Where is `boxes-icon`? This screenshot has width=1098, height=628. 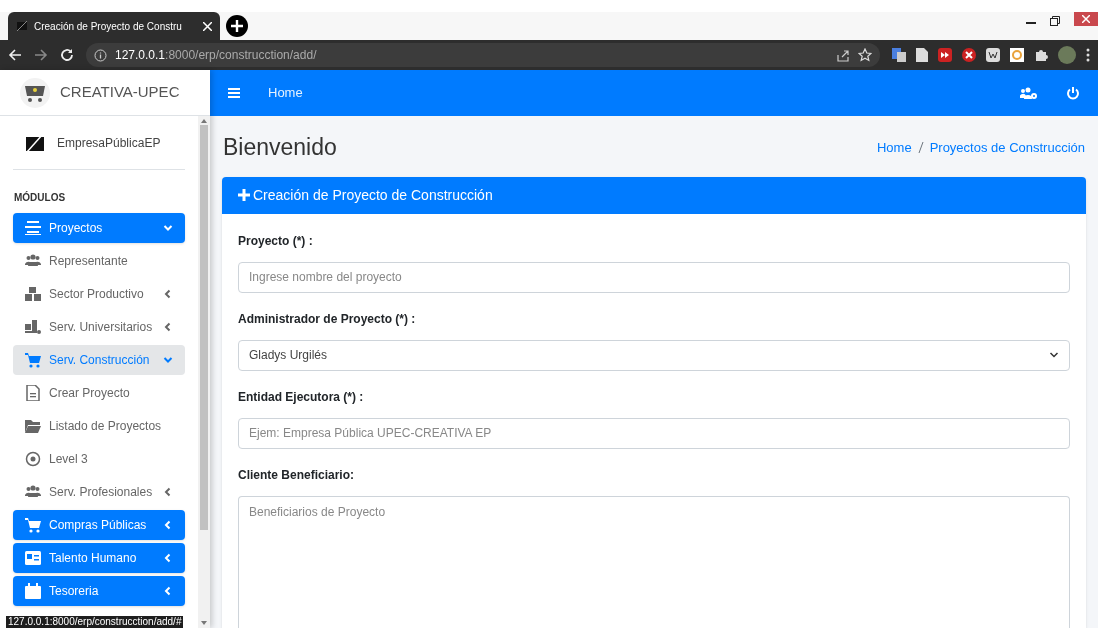
boxes-icon is located at coordinates (33, 294).